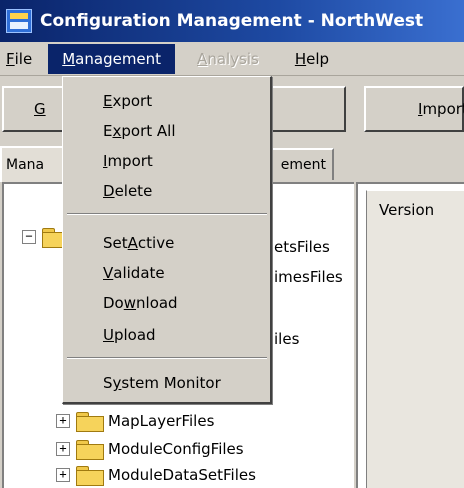 Image resolution: width=464 pixels, height=488 pixels. What do you see at coordinates (69, 58) in the screenshot?
I see `menu-management-mnemonic: M` at bounding box center [69, 58].